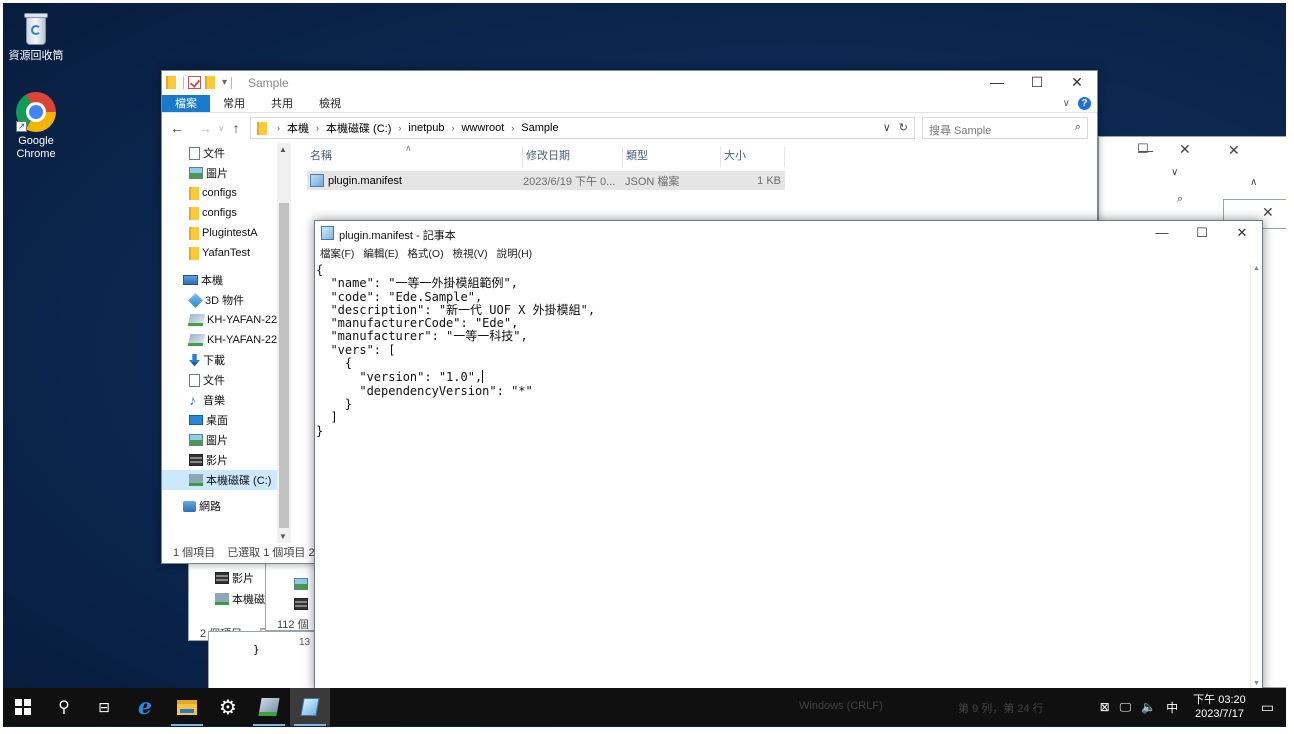 Image resolution: width=1294 pixels, height=734 pixels. What do you see at coordinates (539, 128) in the screenshot?
I see `breadcrumb-sample: Sample` at bounding box center [539, 128].